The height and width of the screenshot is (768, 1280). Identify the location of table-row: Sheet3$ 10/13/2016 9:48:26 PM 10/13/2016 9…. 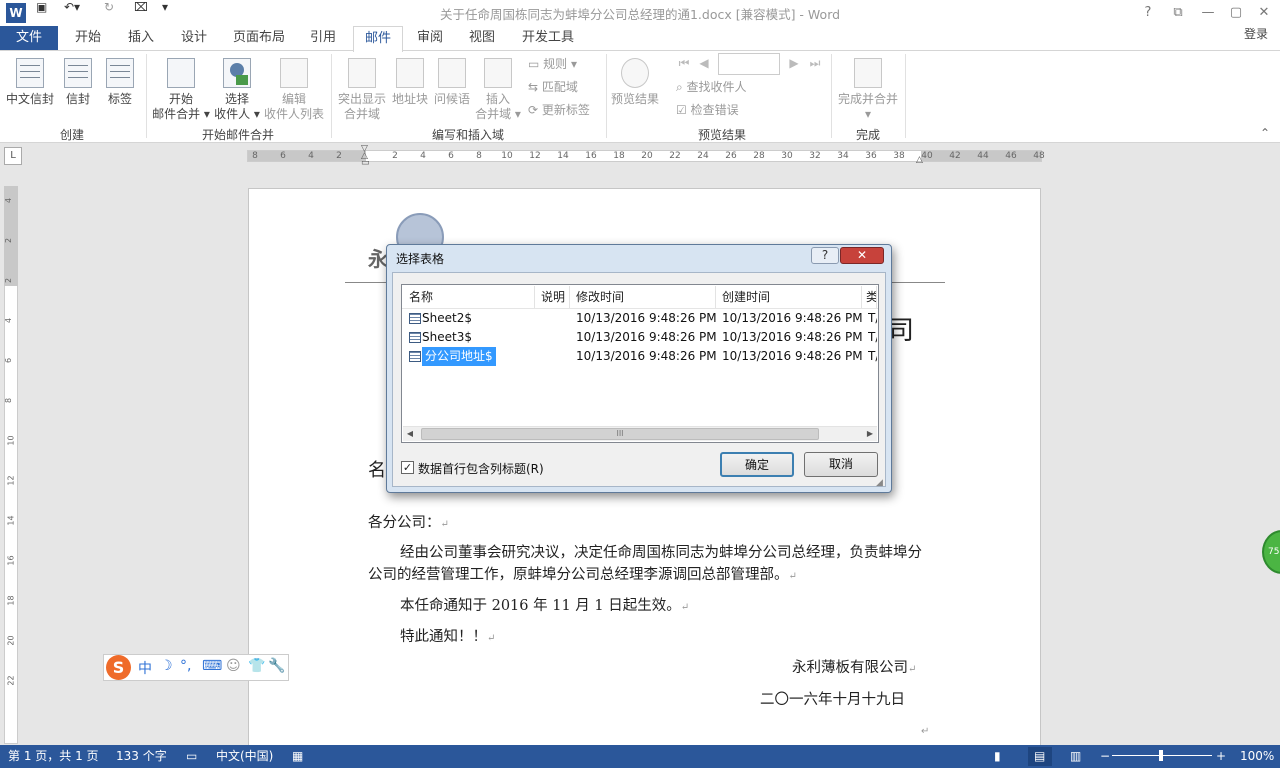
(640, 337).